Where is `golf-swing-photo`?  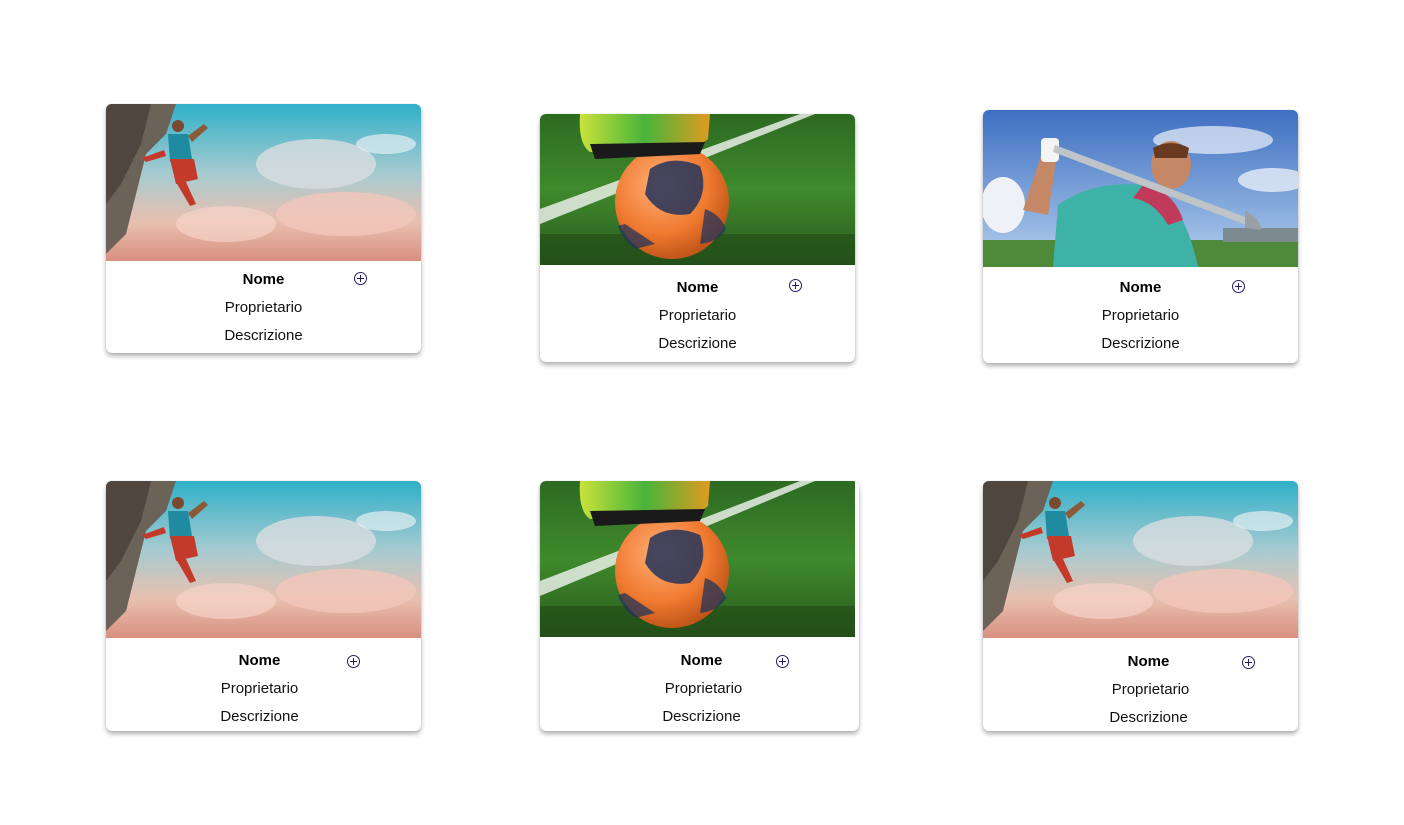 golf-swing-photo is located at coordinates (1140, 188).